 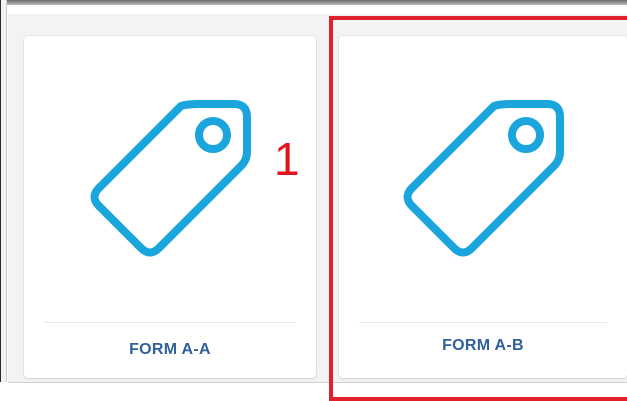 What do you see at coordinates (170, 349) in the screenshot?
I see `card-label: FORM A-A` at bounding box center [170, 349].